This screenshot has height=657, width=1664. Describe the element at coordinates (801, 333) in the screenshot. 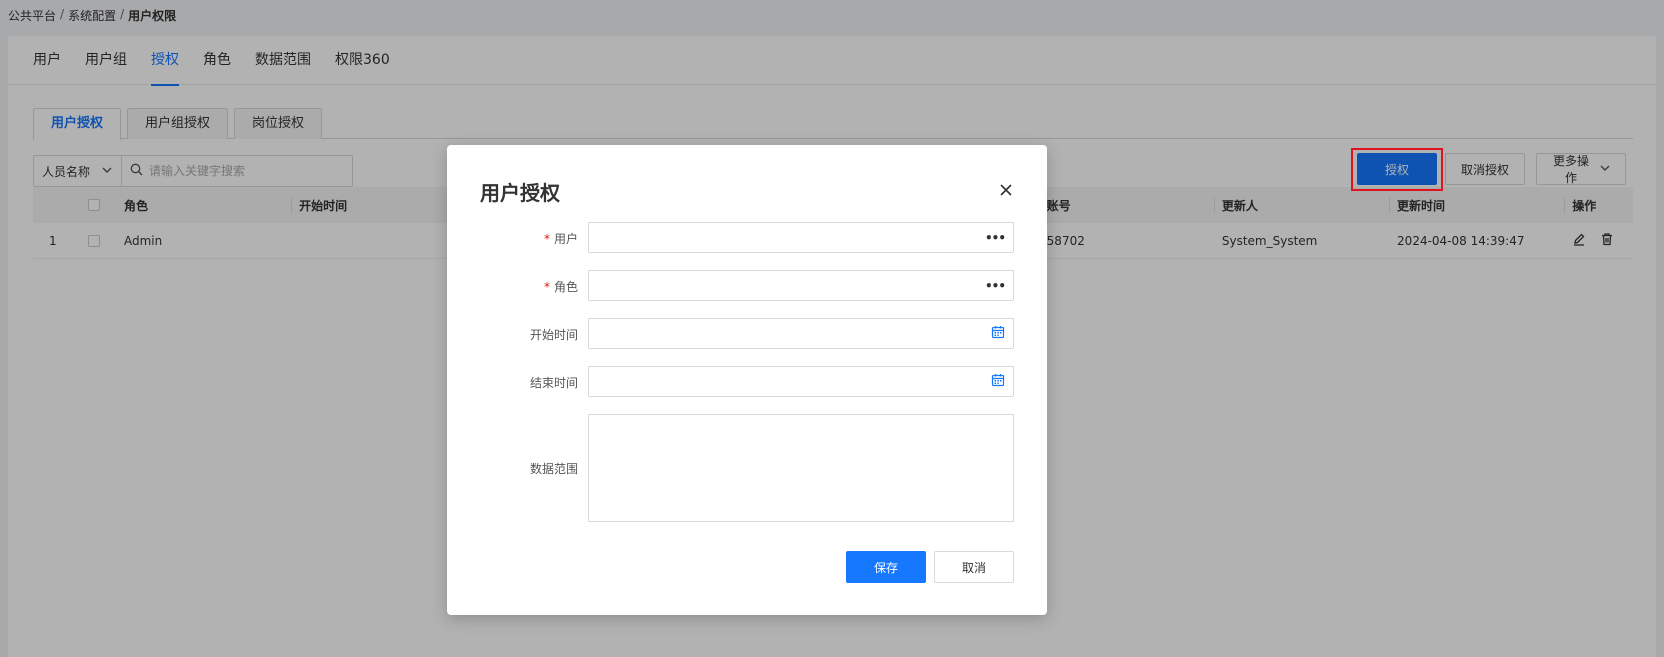

I see `start-time-field` at that location.